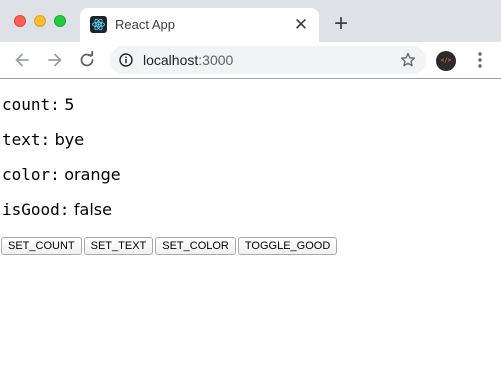 The image size is (501, 376). I want to click on window-close-button, so click(20, 21).